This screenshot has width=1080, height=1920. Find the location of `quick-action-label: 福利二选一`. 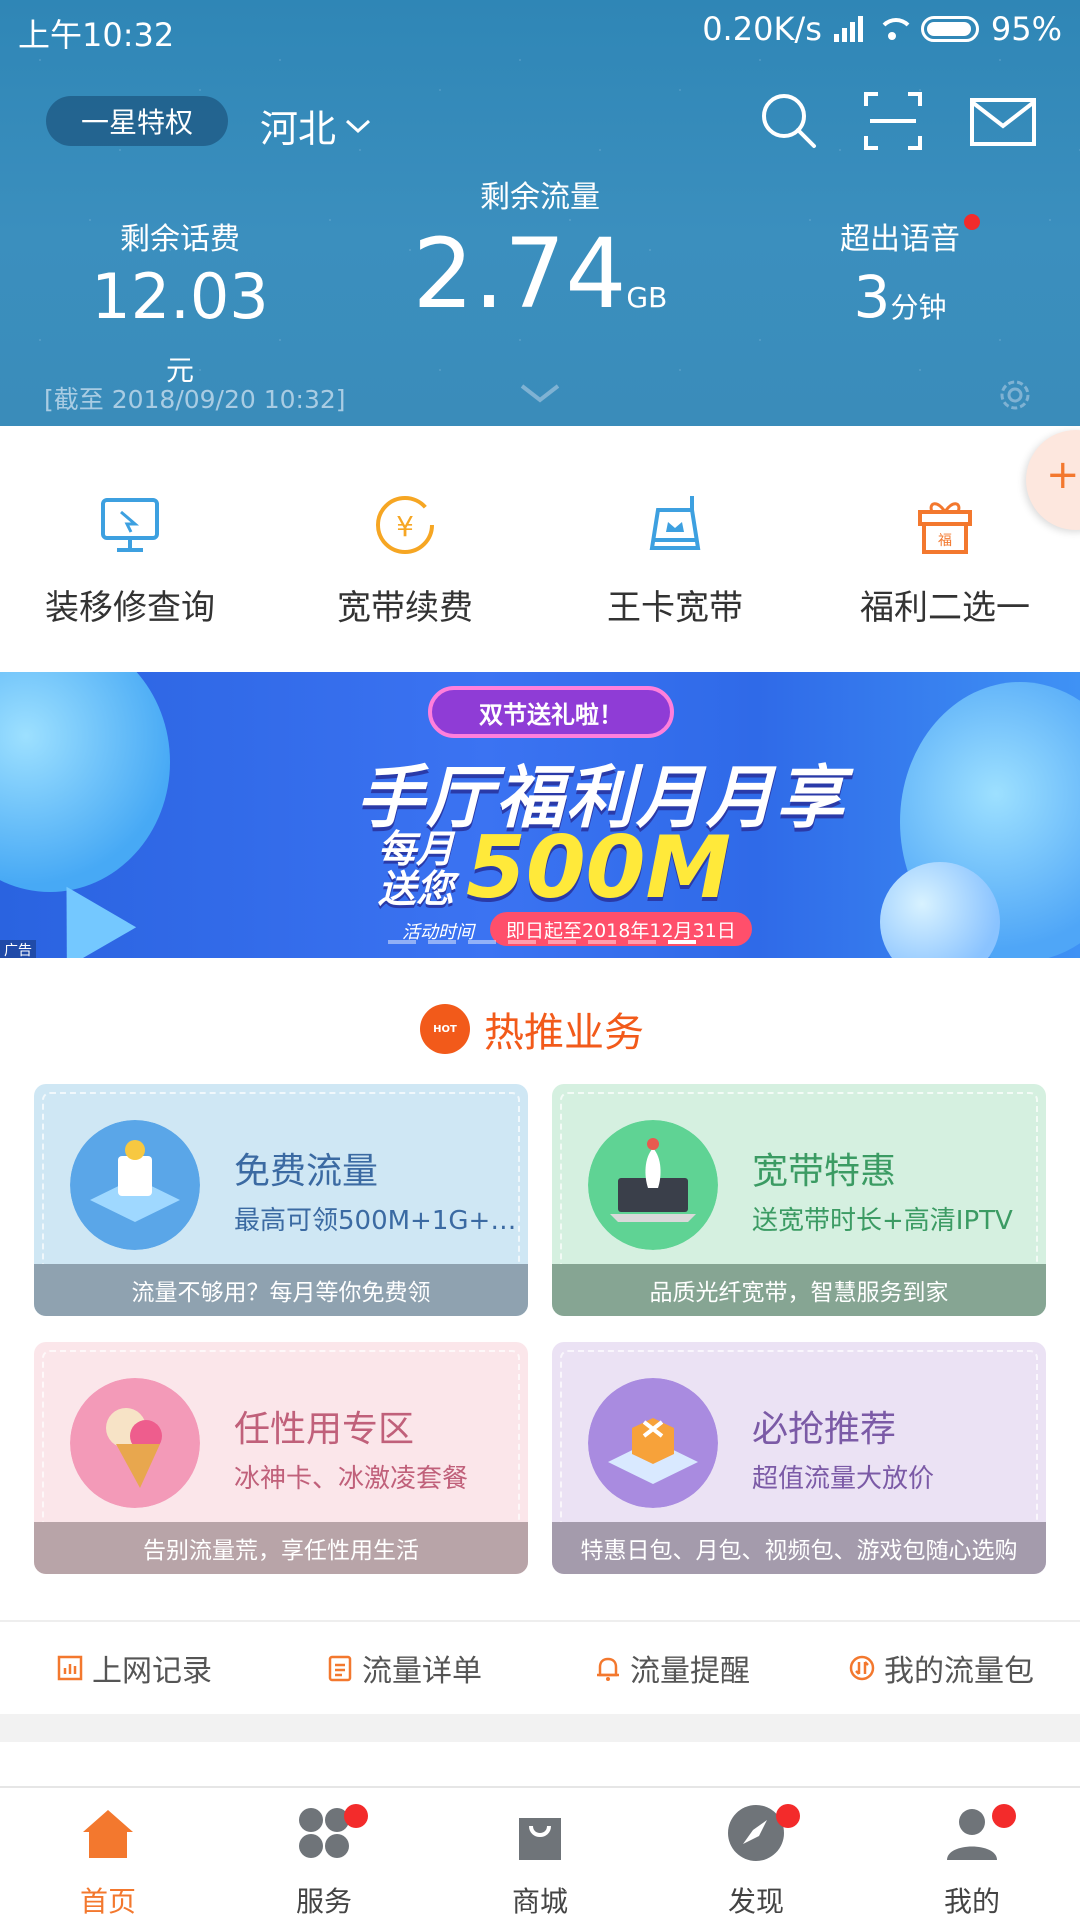

quick-action-label: 福利二选一 is located at coordinates (945, 608).